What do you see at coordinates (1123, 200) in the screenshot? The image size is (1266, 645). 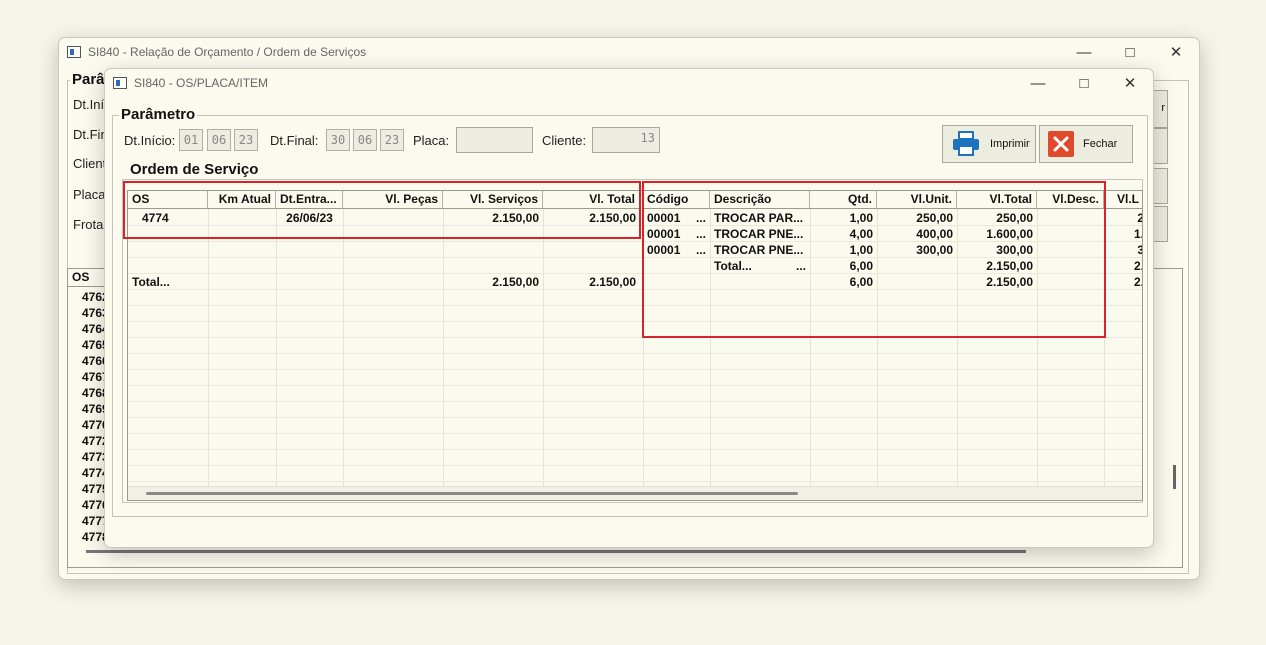 I see `column-header: Vl.L` at bounding box center [1123, 200].